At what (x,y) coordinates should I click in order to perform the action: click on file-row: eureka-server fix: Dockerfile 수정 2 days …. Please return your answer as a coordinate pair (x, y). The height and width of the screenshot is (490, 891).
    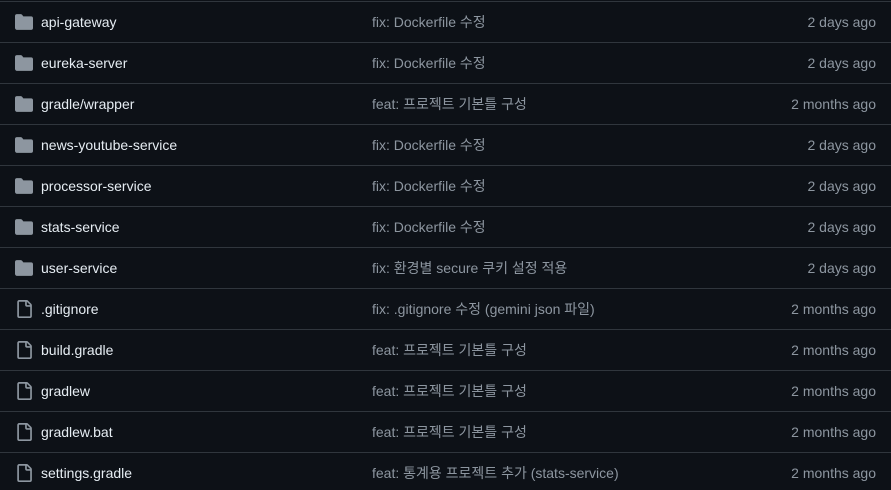
    Looking at the image, I should click on (445, 62).